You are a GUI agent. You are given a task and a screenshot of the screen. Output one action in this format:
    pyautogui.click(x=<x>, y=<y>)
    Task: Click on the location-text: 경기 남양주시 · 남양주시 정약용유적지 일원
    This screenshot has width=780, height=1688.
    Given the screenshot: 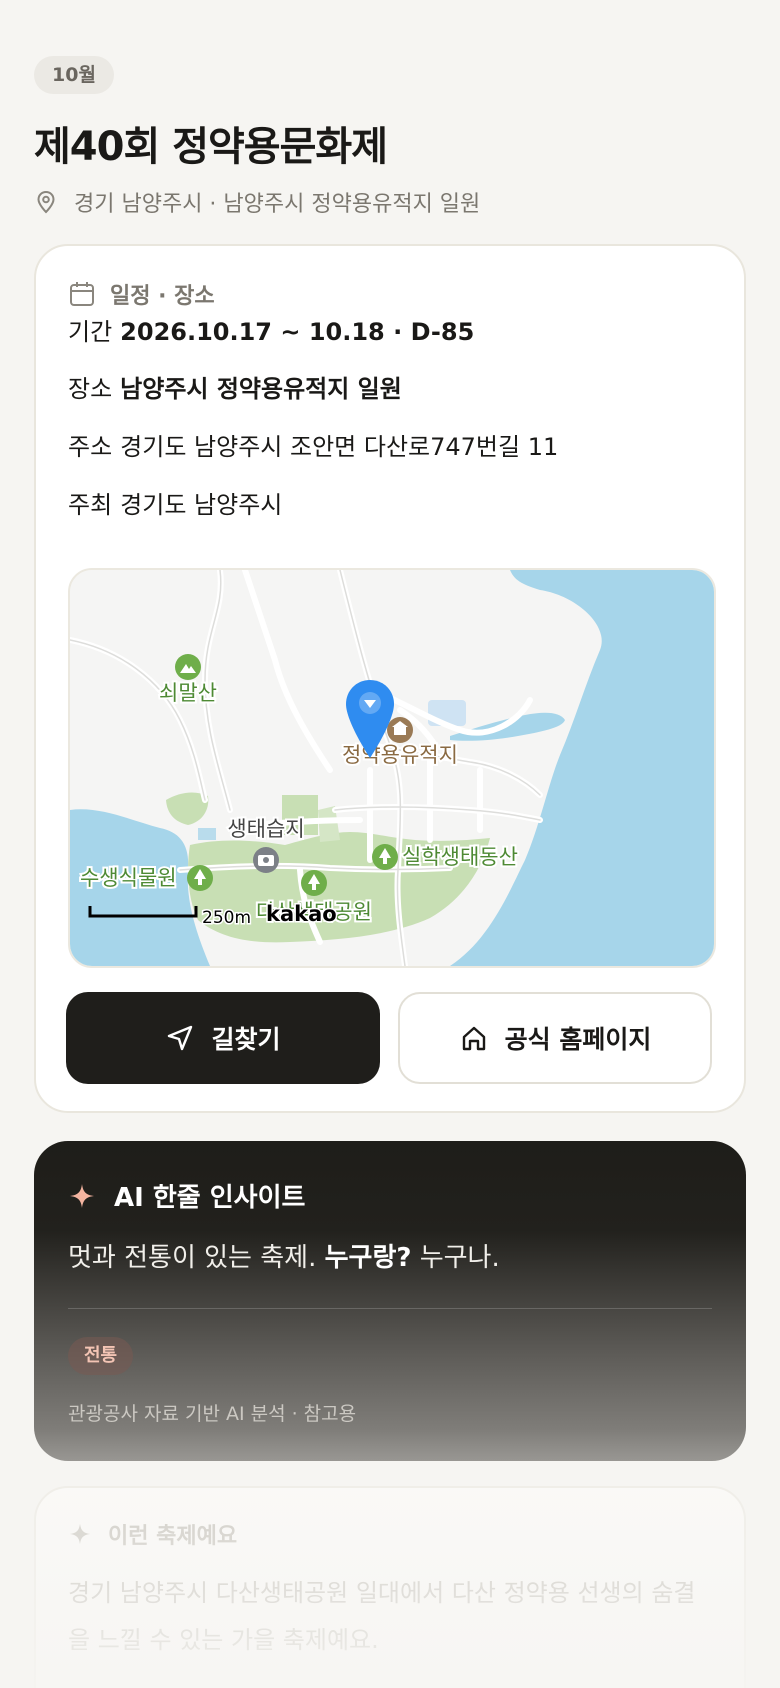 What is the action you would take?
    pyautogui.click(x=277, y=204)
    